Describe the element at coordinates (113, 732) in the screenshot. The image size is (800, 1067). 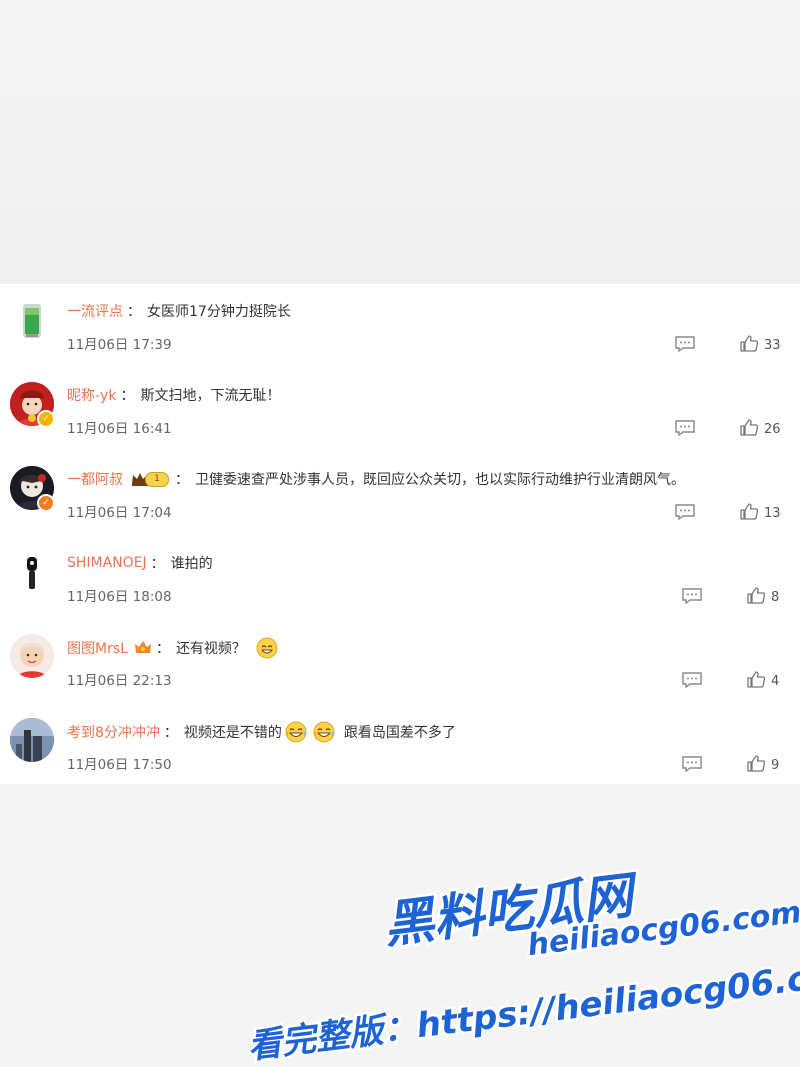
I see `comment-username: 考到8分冲冲冲` at that location.